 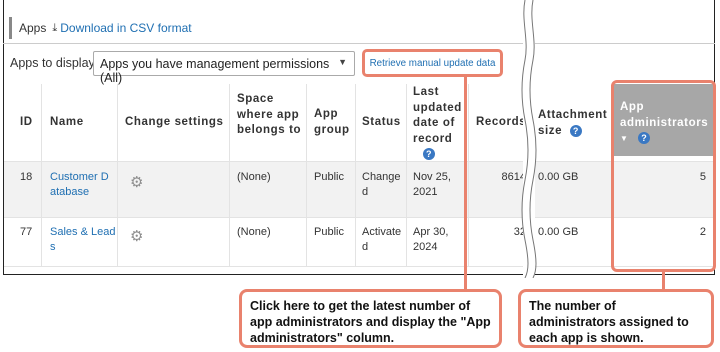 I want to click on column-header-name: Name, so click(x=67, y=123).